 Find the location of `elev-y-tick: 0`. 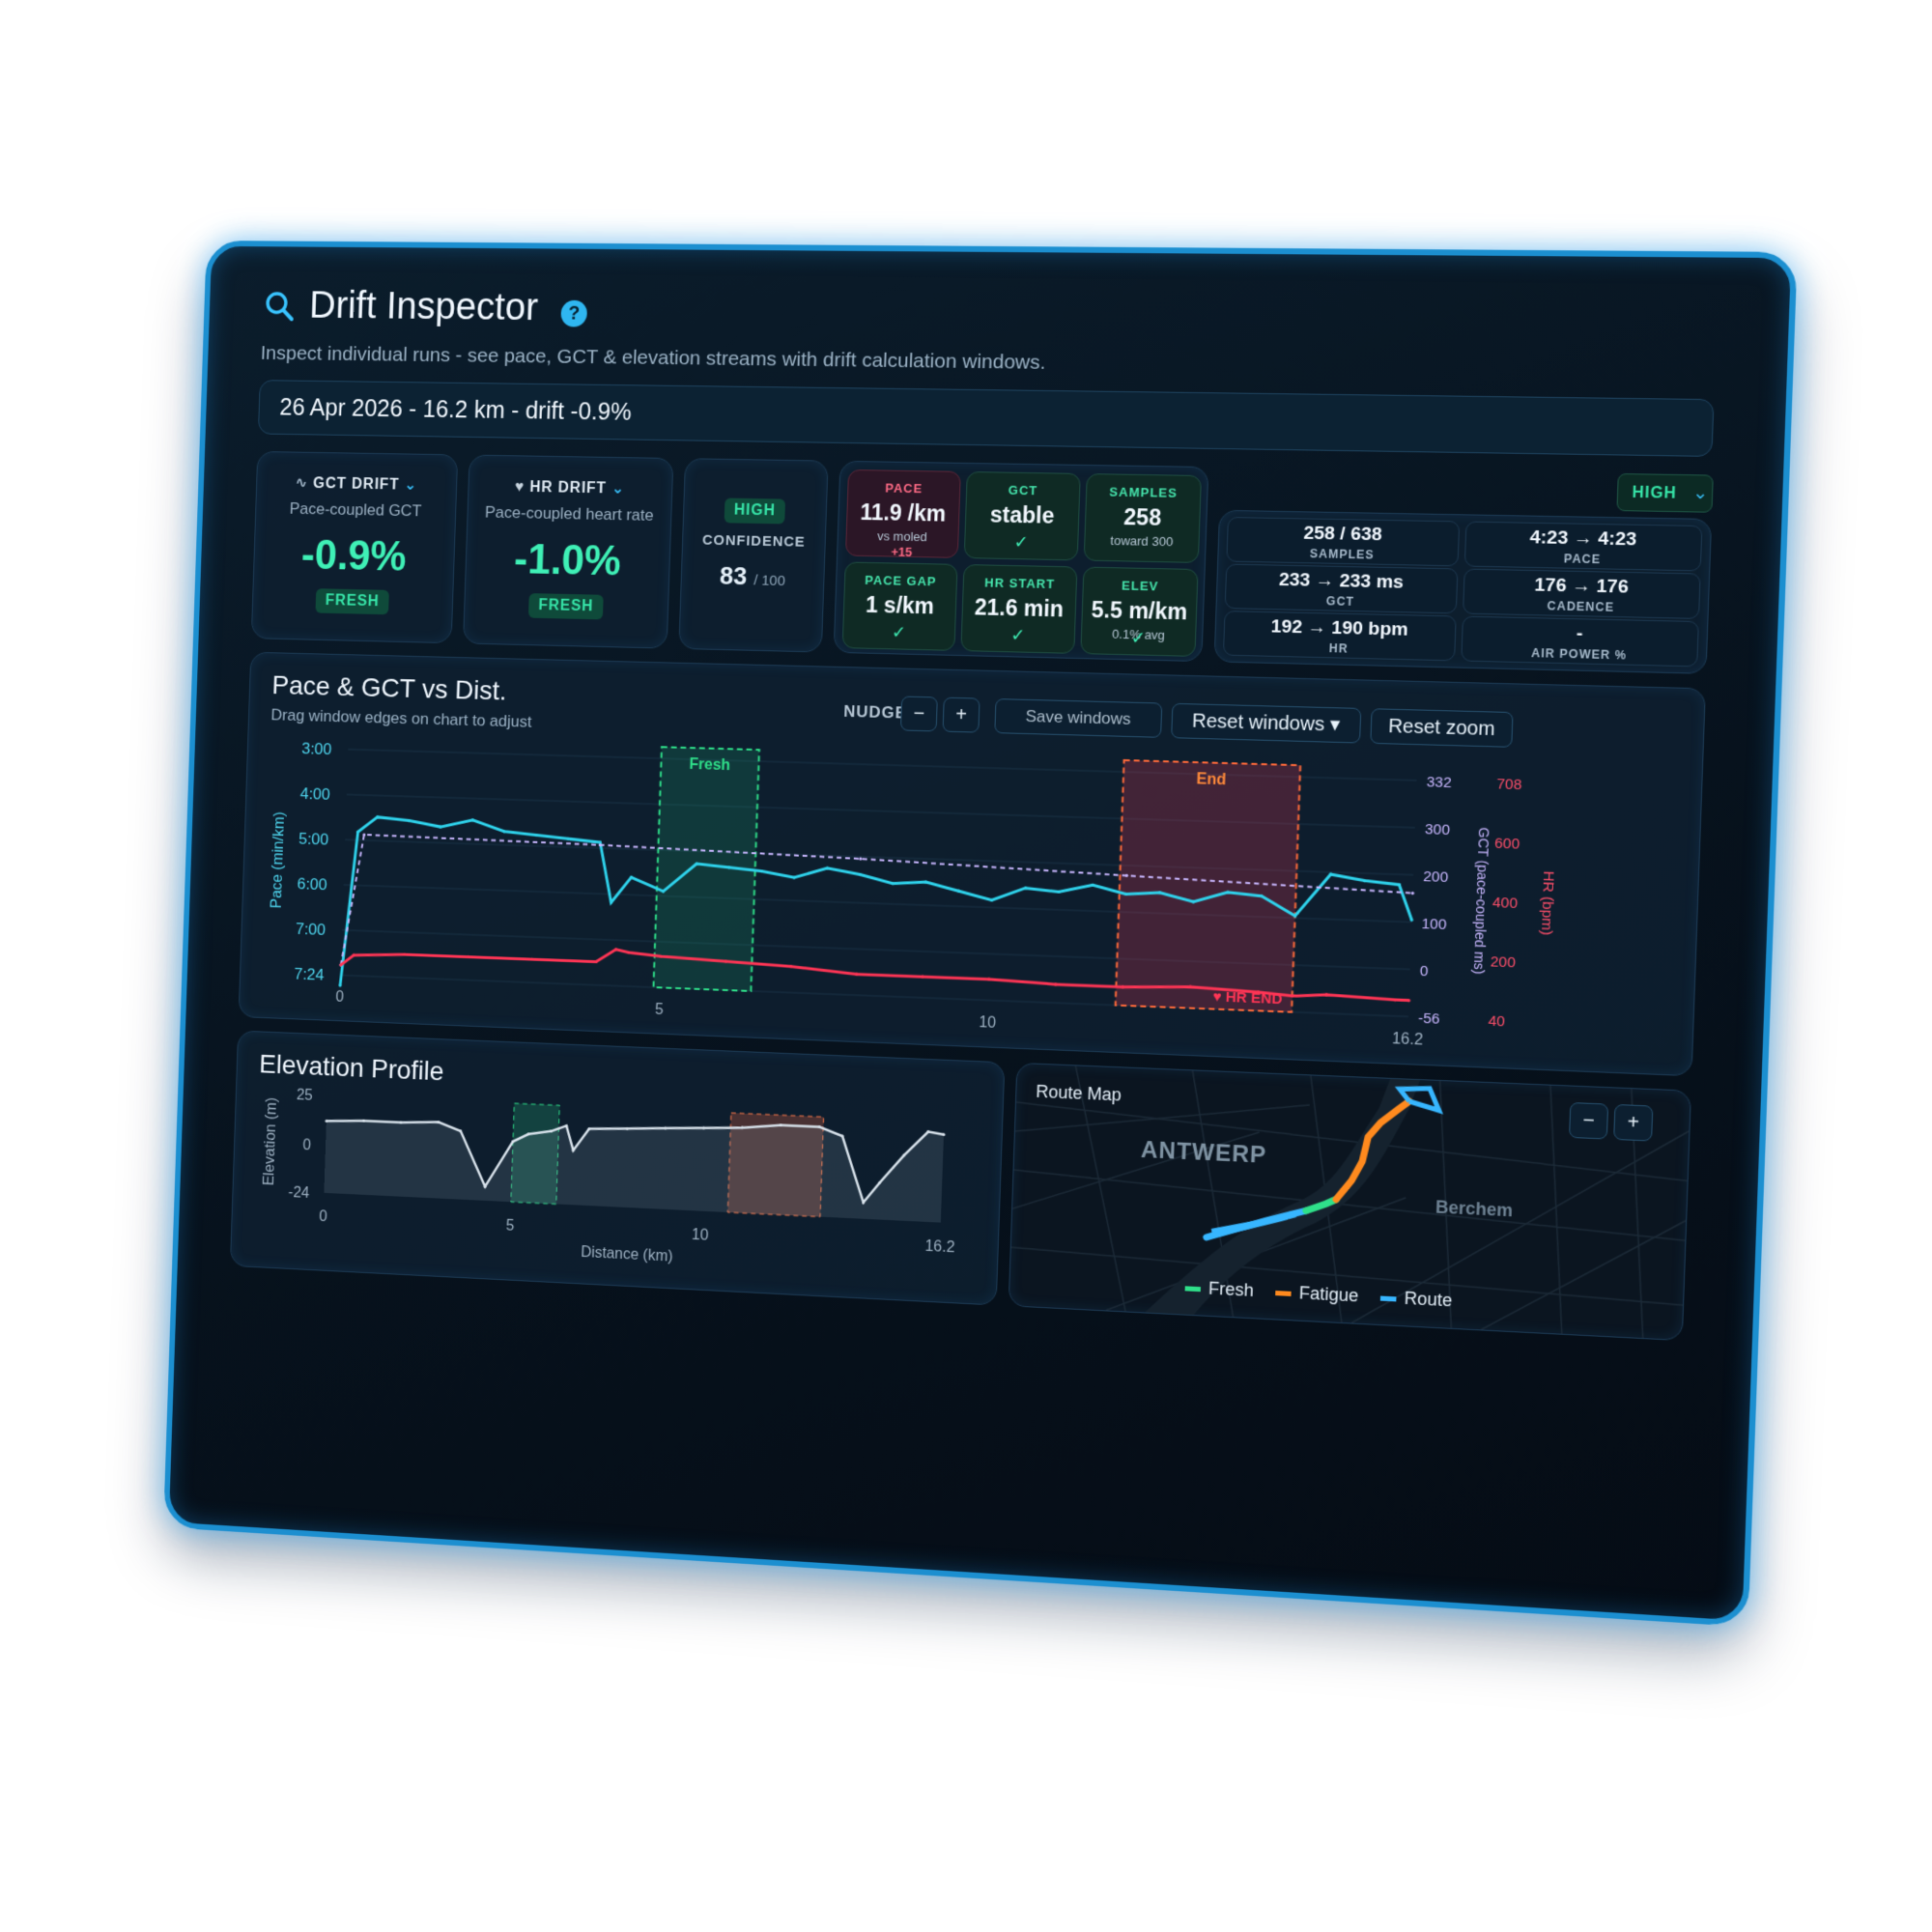

elev-y-tick: 0 is located at coordinates (306, 1145).